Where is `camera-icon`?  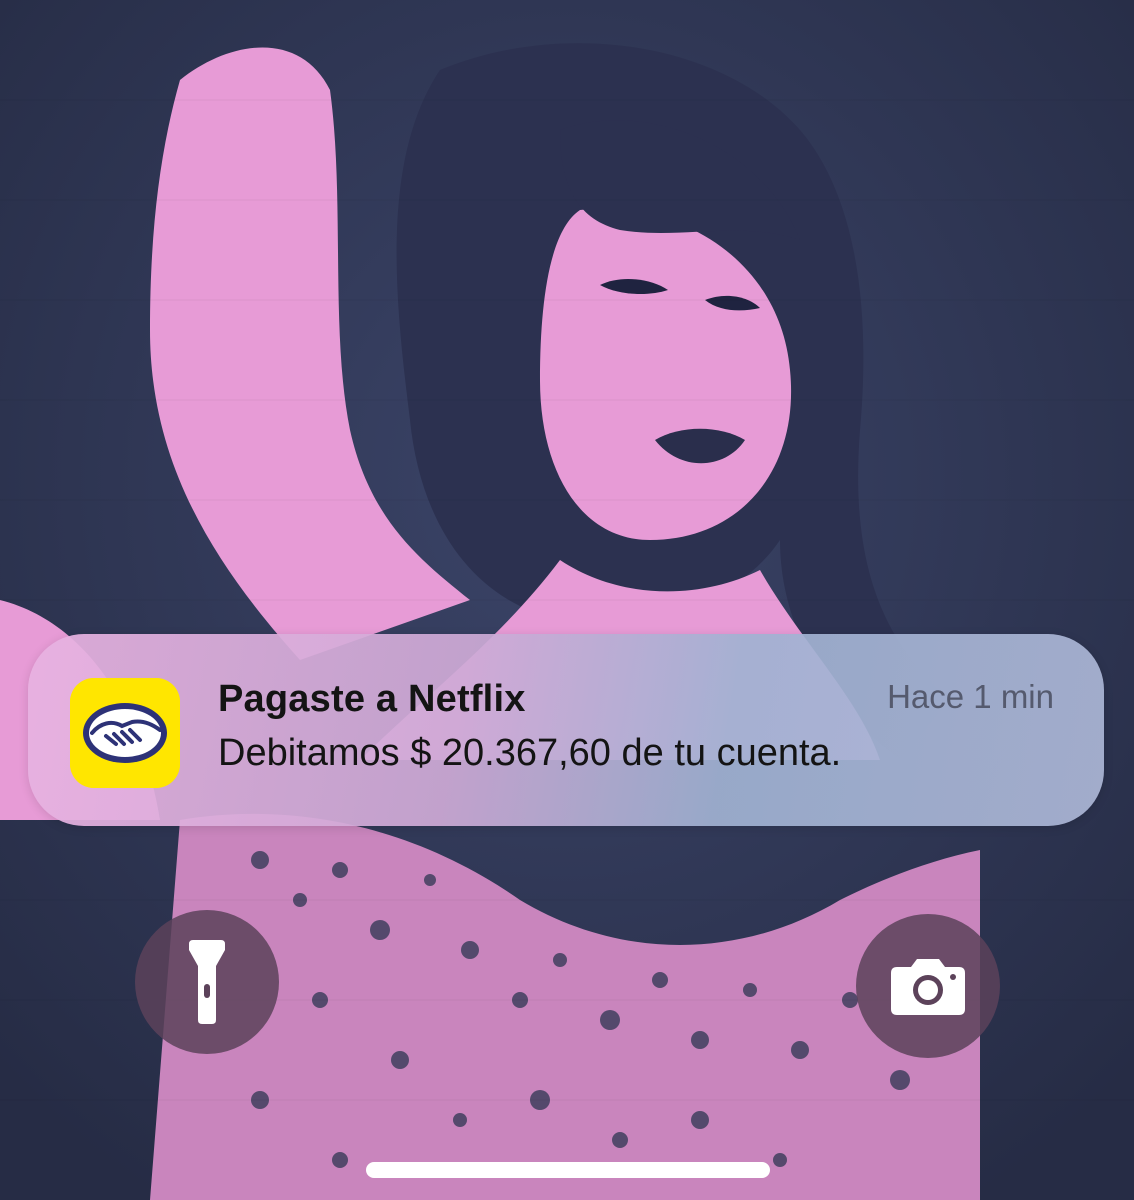
camera-icon is located at coordinates (928, 987).